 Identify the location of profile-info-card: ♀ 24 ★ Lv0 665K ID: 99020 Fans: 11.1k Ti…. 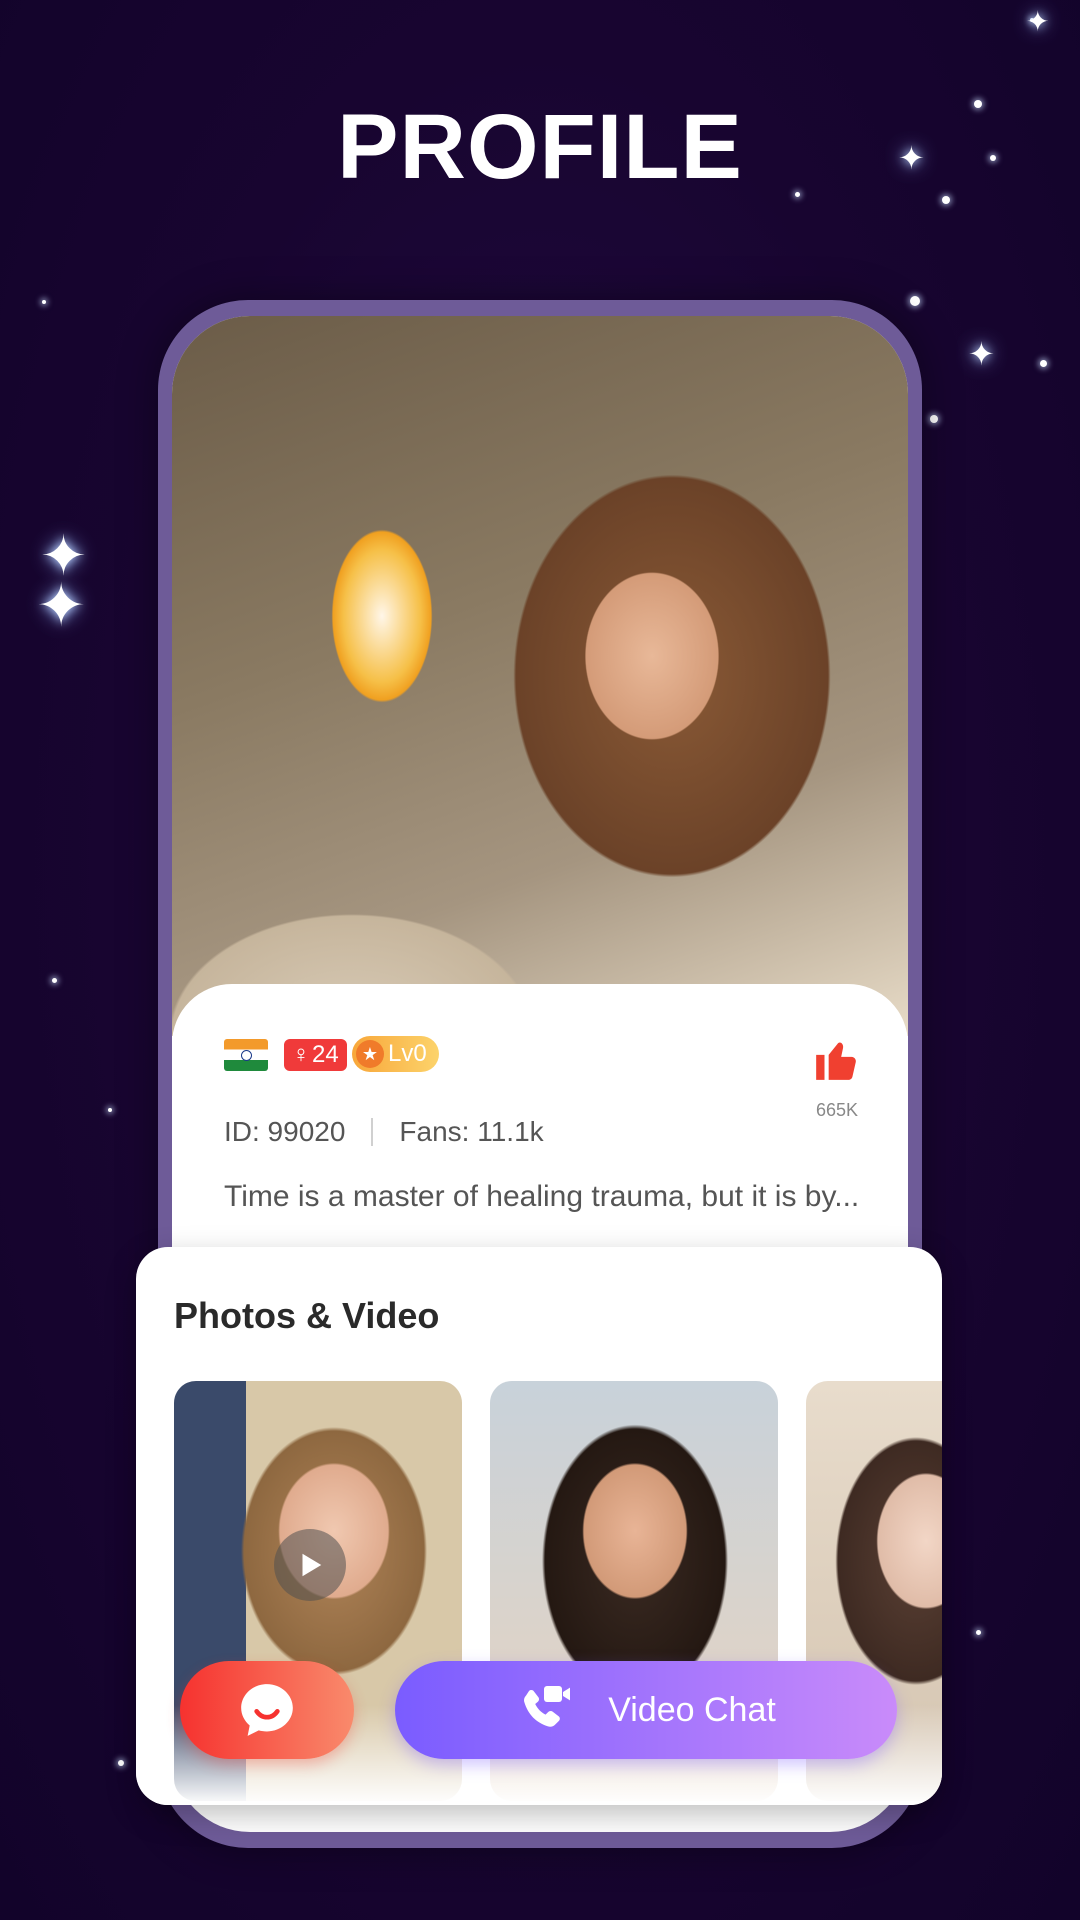
(540, 1134).